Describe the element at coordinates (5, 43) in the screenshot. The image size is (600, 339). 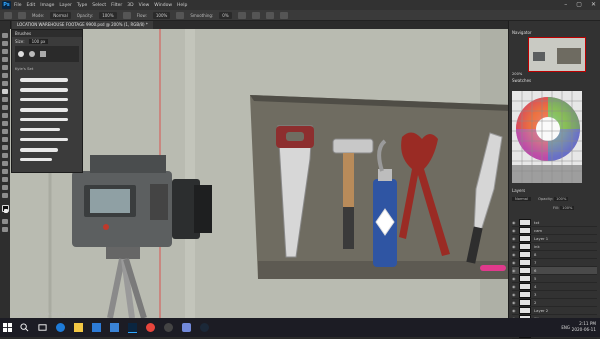
I see `marquee-tool-icon` at that location.